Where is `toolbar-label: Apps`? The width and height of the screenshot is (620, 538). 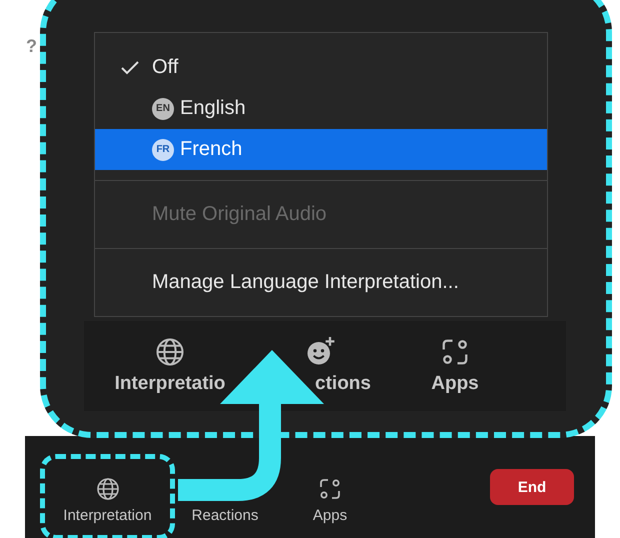 toolbar-label: Apps is located at coordinates (455, 384).